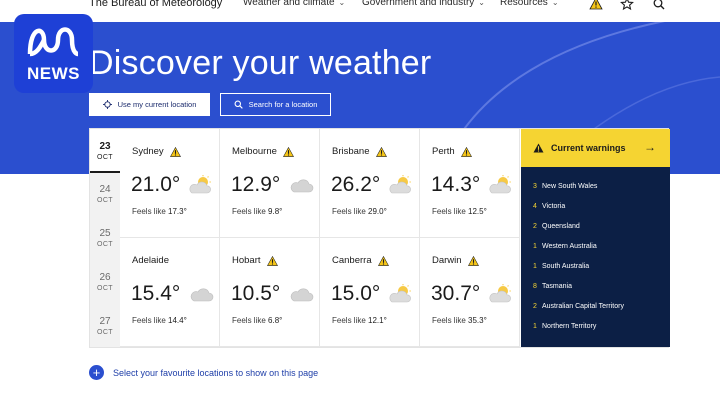  I want to click on temperature: 15.4°, so click(156, 293).